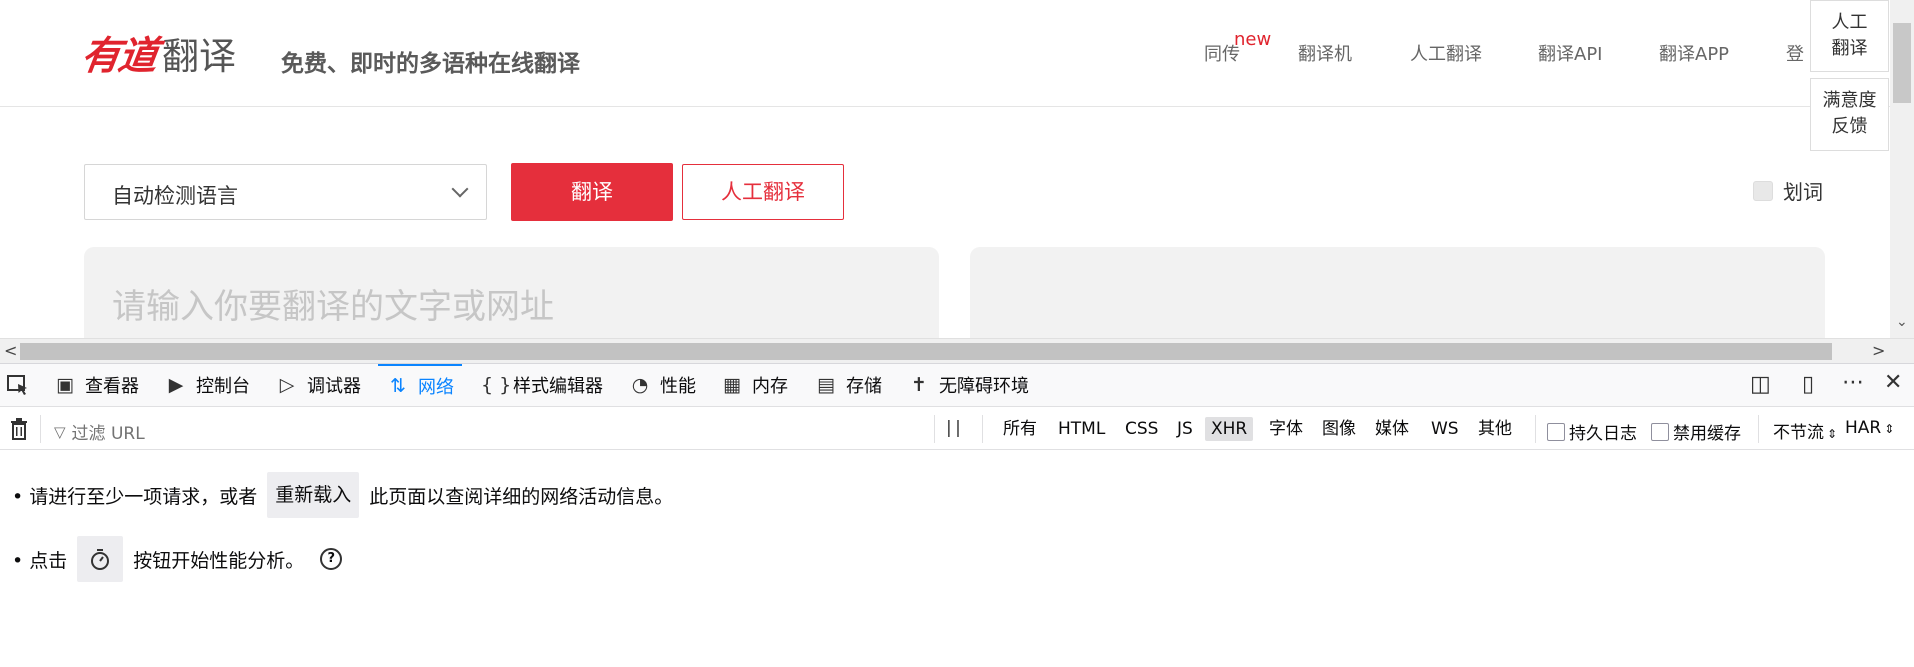 This screenshot has width=1914, height=667. I want to click on filter-url-placeholder: 过滤 URL, so click(108, 434).